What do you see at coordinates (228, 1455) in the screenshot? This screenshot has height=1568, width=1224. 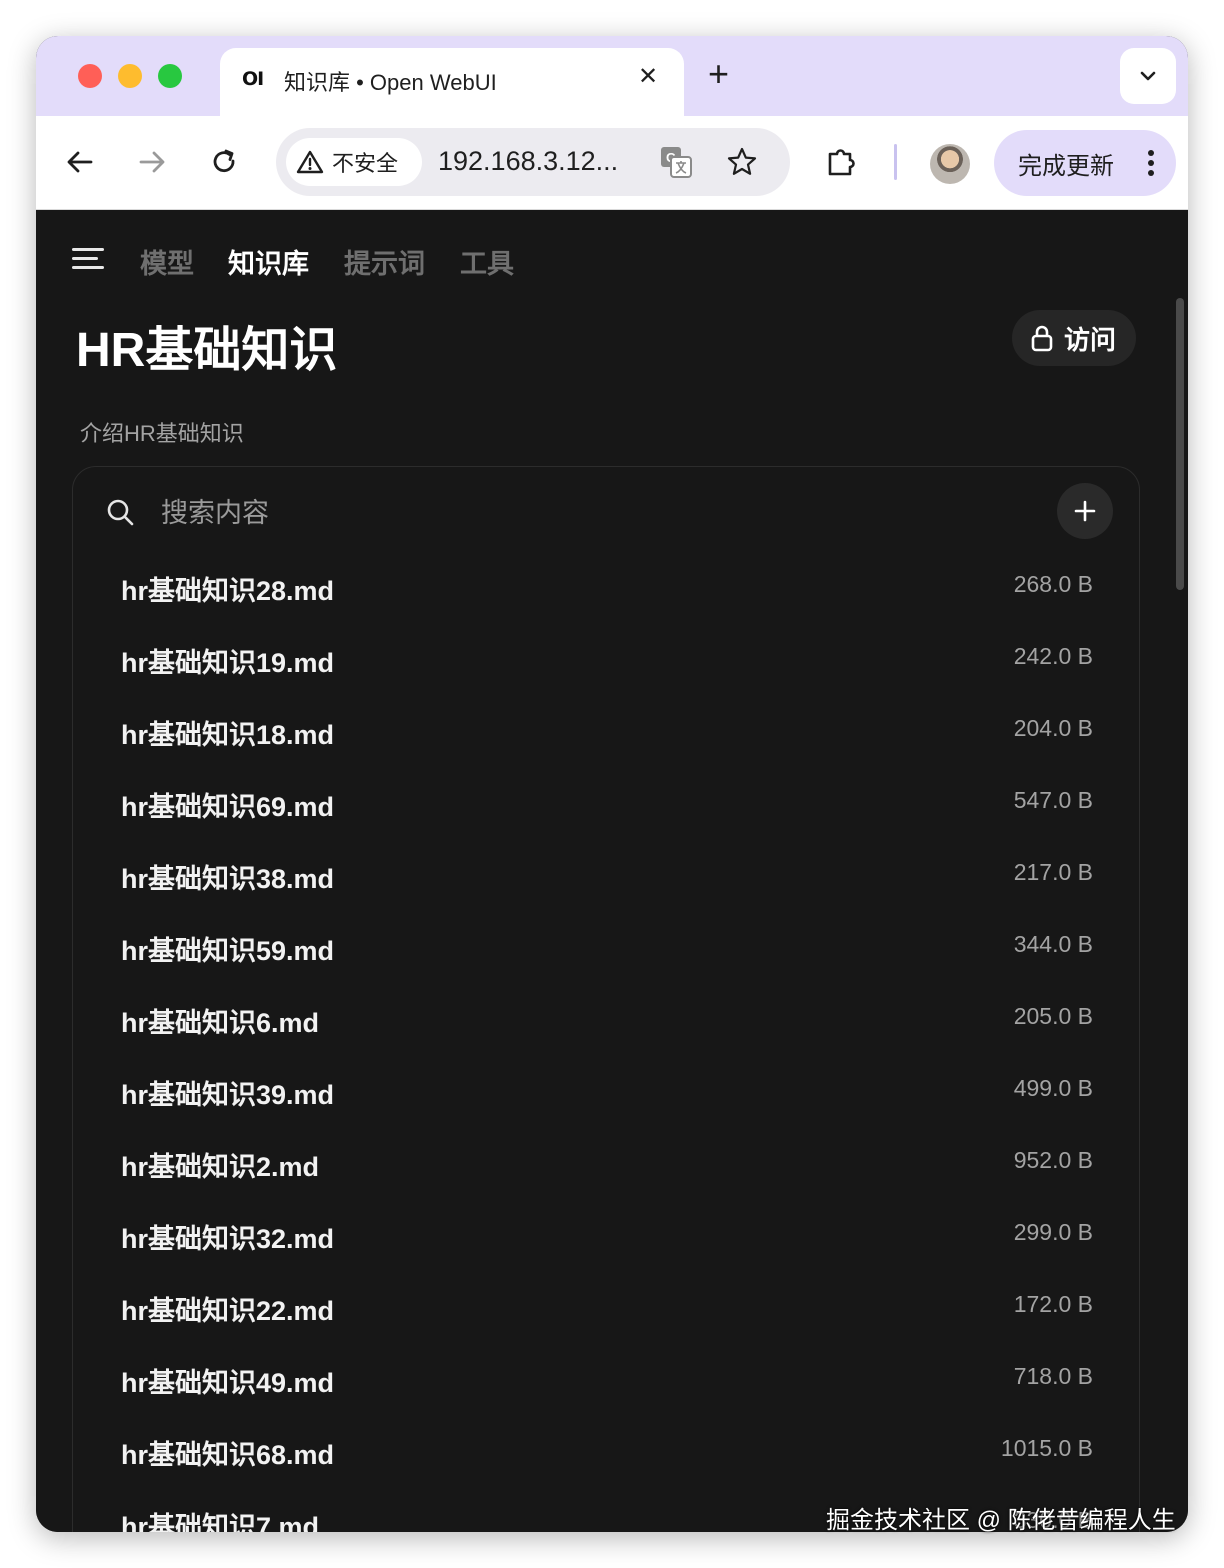 I see `file-name: hr基础知识68.md` at bounding box center [228, 1455].